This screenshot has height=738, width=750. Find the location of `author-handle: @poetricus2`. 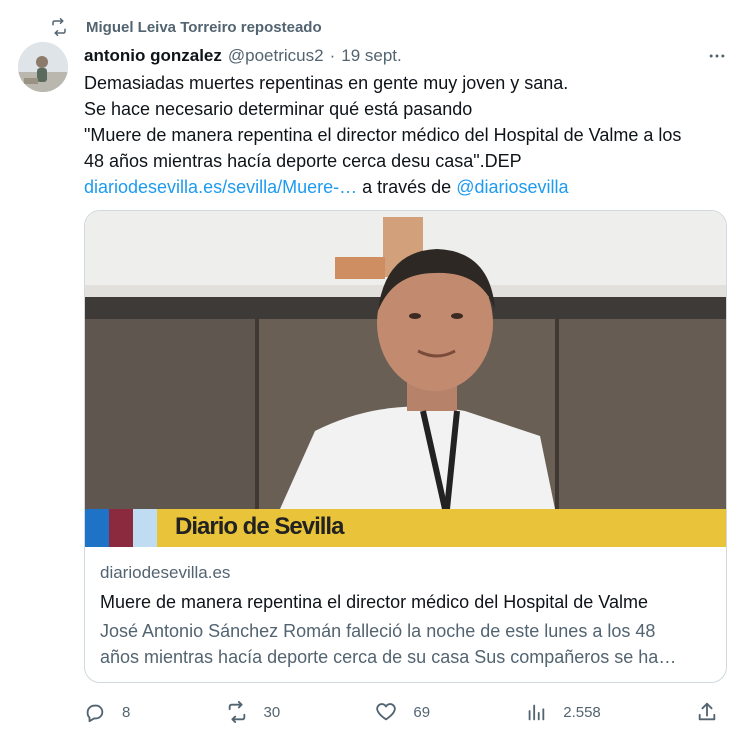

author-handle: @poetricus2 is located at coordinates (276, 56).